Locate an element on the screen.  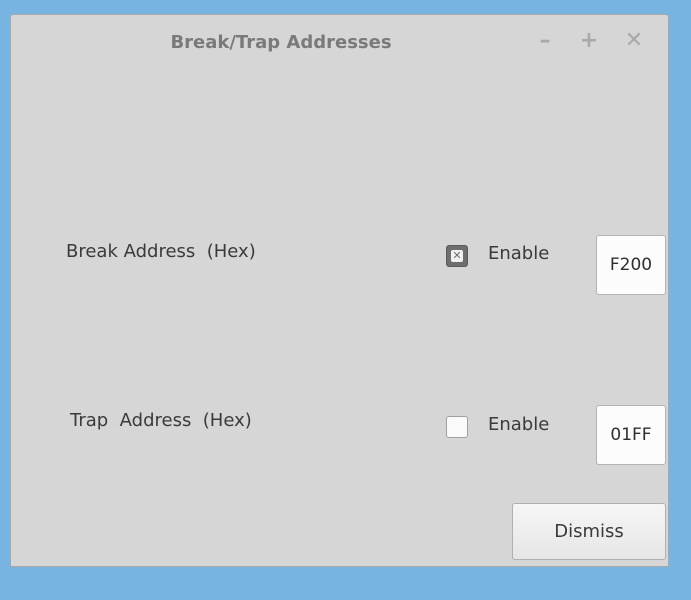
dismiss-button: Dismiss is located at coordinates (589, 531).